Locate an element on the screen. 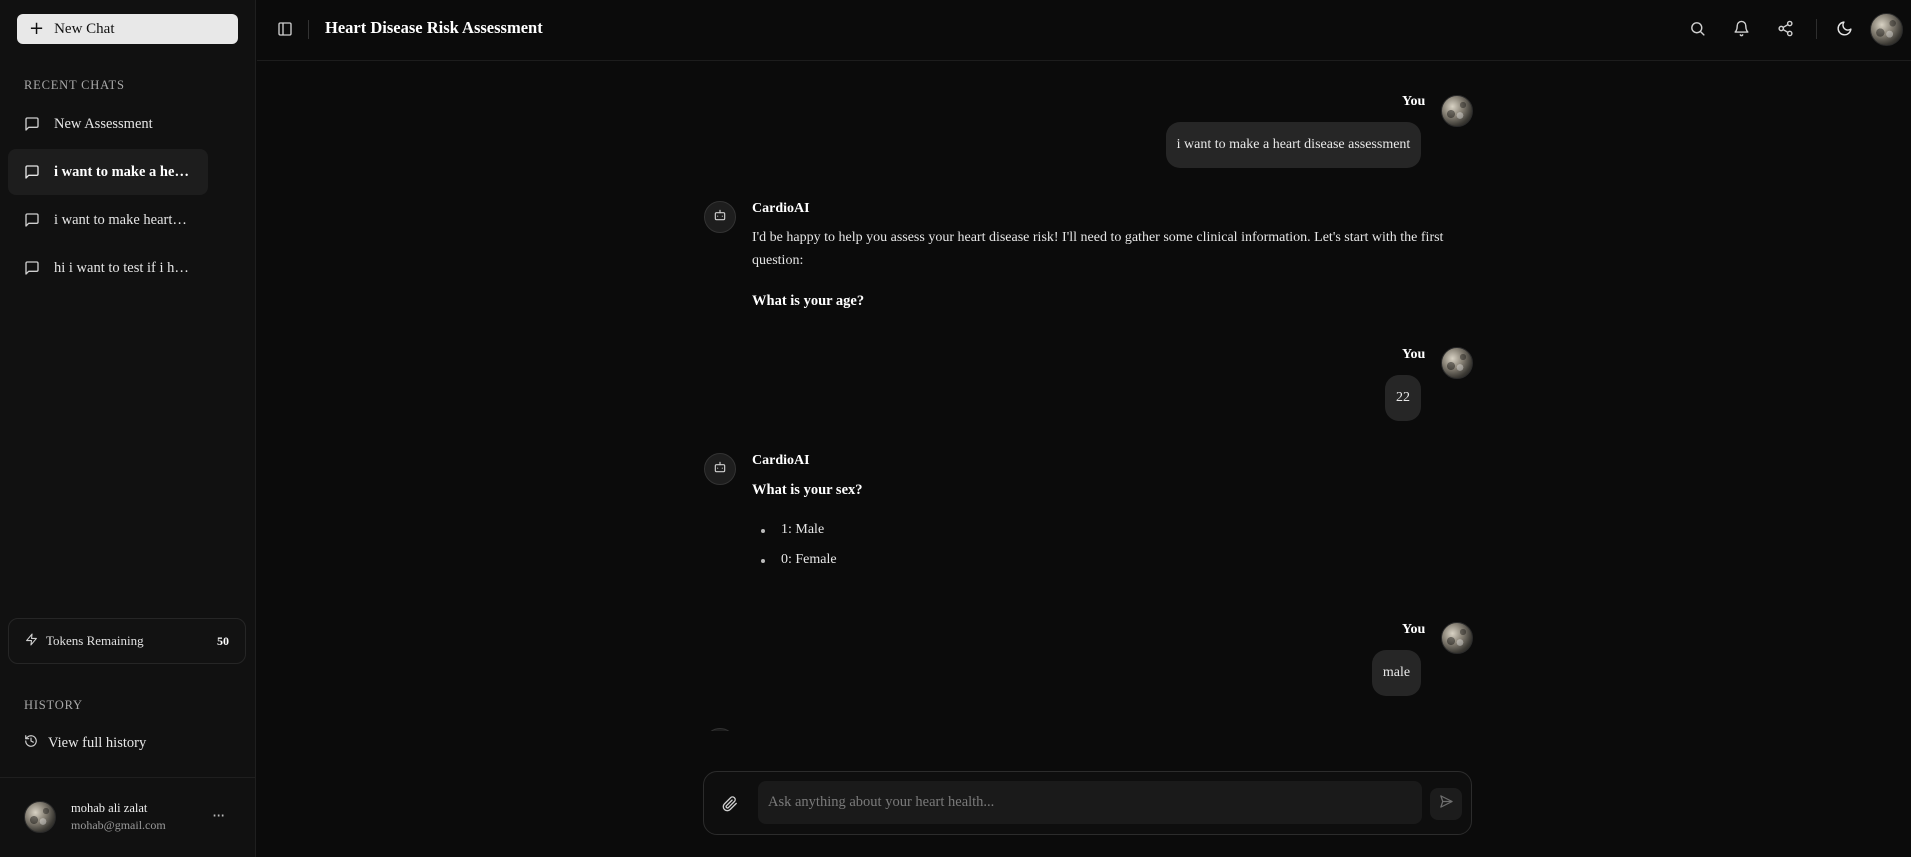 Image resolution: width=1911 pixels, height=857 pixels. user-message-bubble: 22 is located at coordinates (1403, 398).